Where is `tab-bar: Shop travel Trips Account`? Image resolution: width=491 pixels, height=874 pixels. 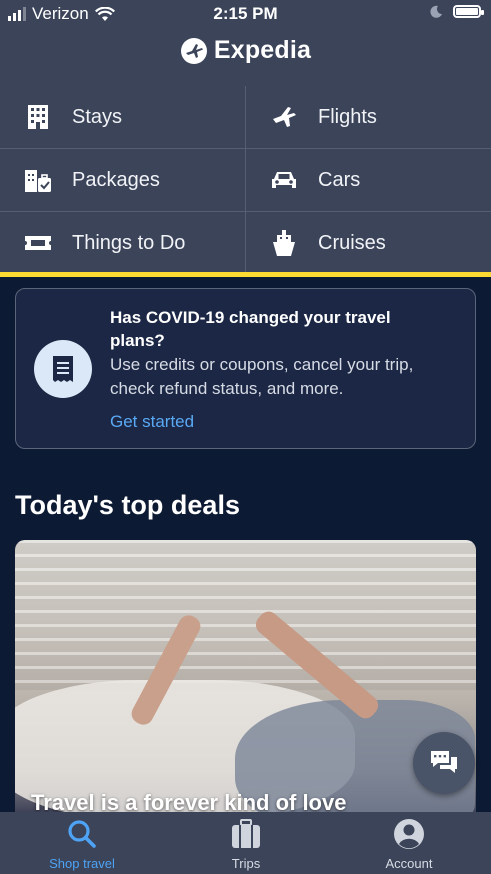
tab-bar: Shop travel Trips Account is located at coordinates (245, 843).